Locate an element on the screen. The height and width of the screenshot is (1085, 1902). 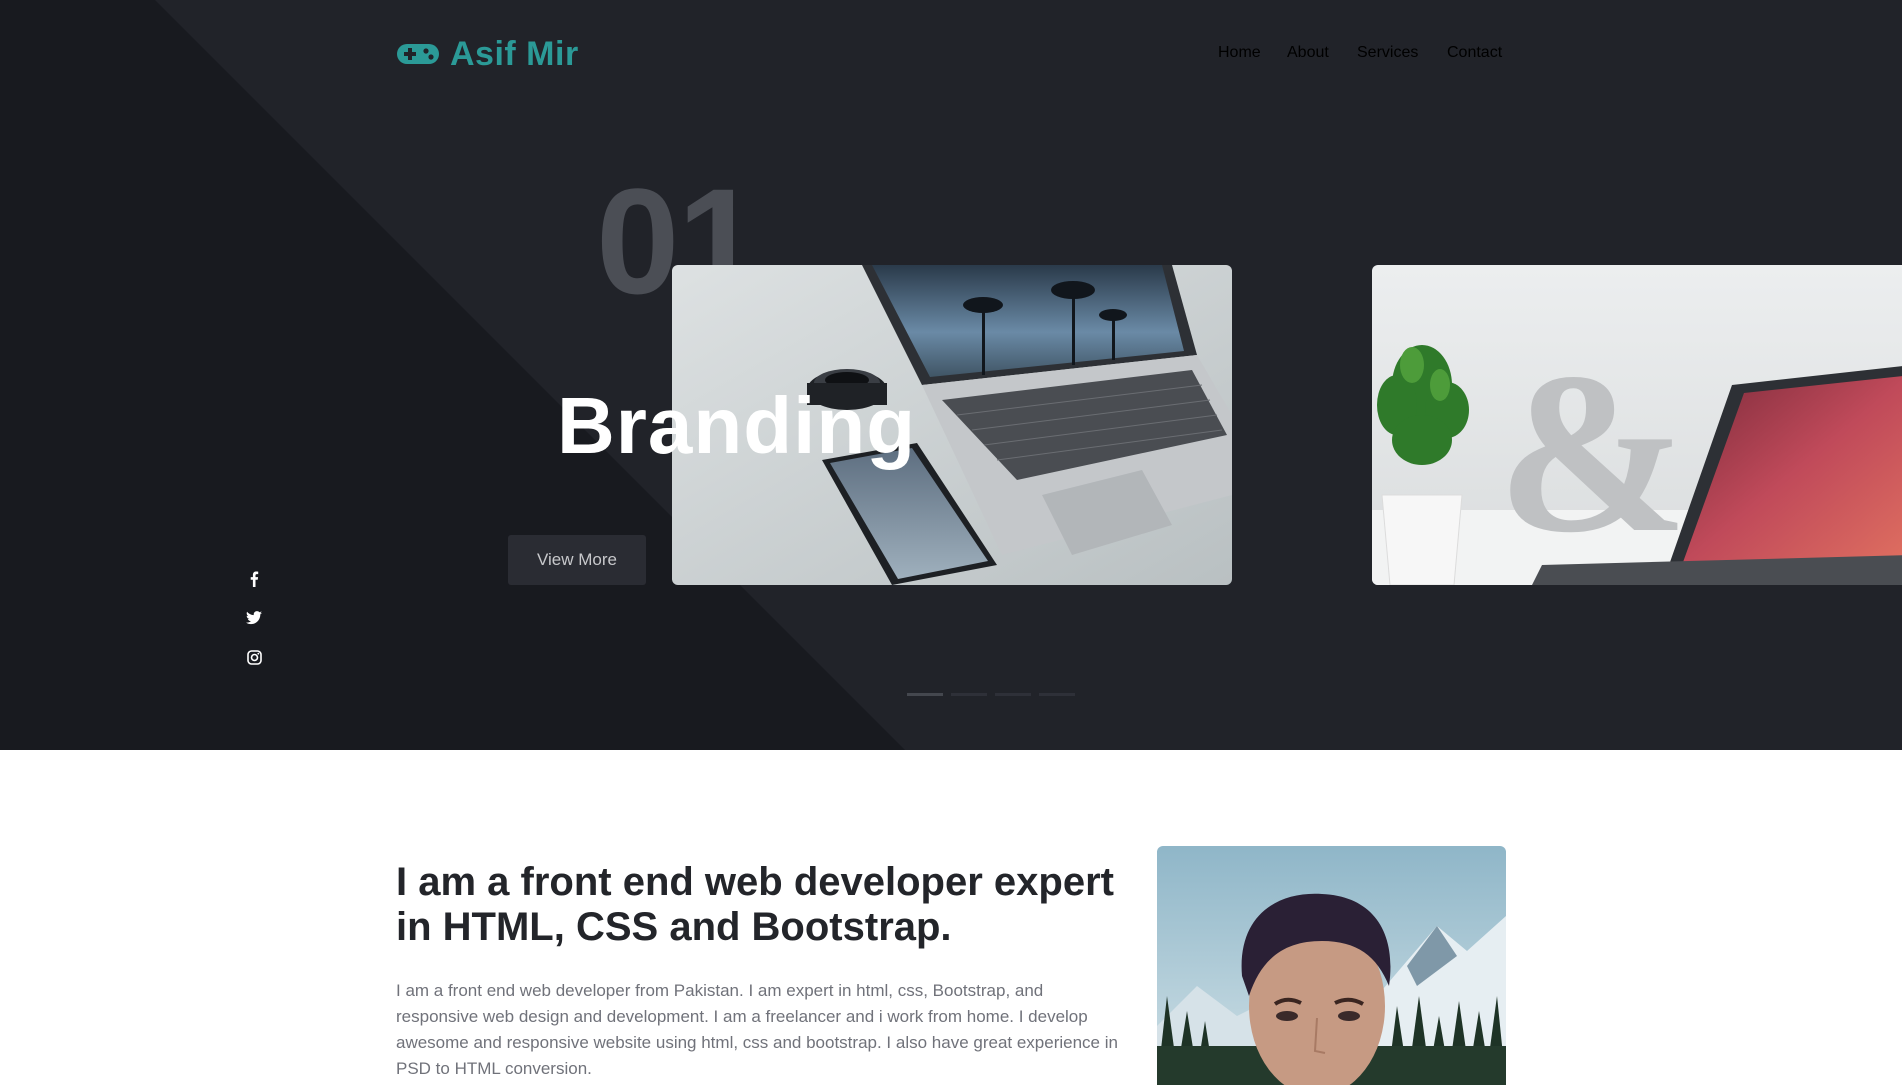
slide-image-ampersand: & is located at coordinates (1637, 425).